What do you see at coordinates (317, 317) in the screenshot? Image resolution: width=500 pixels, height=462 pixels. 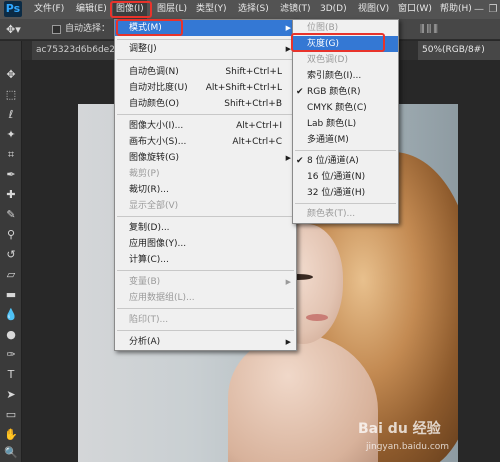 I see `lips` at bounding box center [317, 317].